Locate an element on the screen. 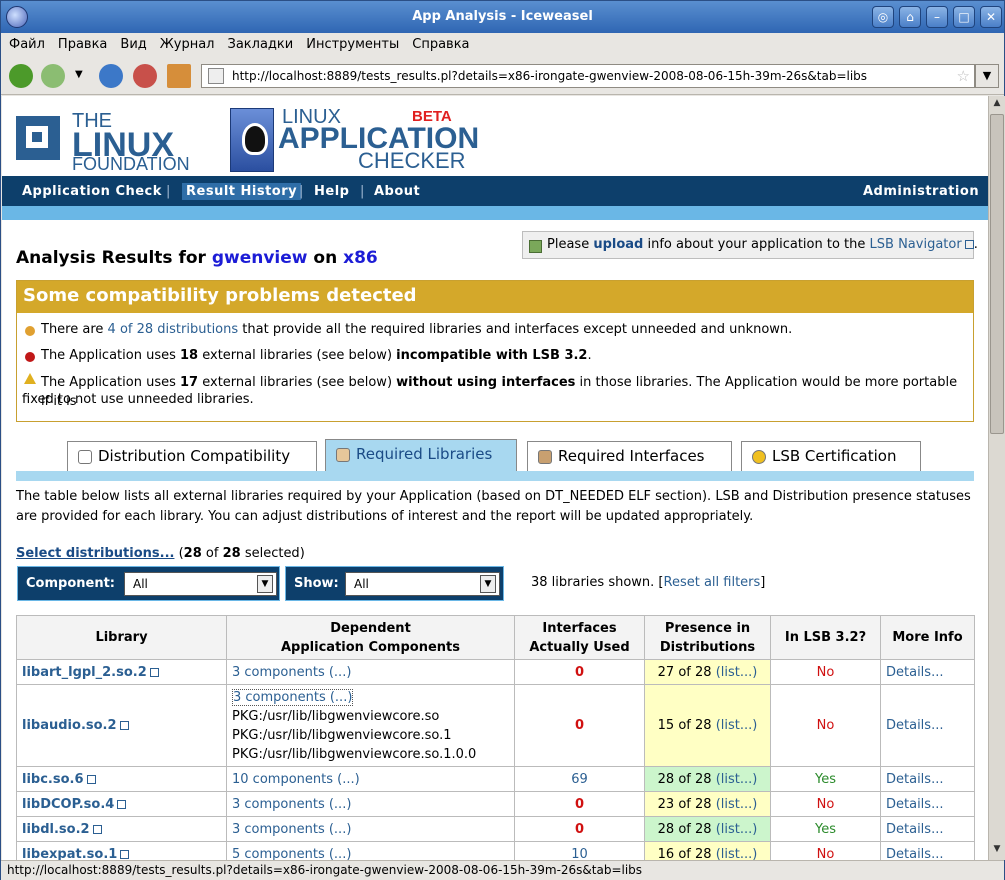 The image size is (1005, 880). library-link: libc.so.6 is located at coordinates (53, 779).